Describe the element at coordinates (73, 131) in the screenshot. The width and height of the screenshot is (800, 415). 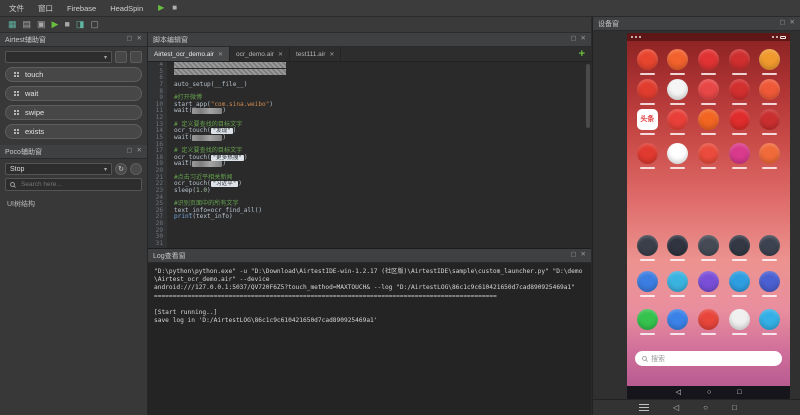
I see `assist-button-exists: exists` at that location.